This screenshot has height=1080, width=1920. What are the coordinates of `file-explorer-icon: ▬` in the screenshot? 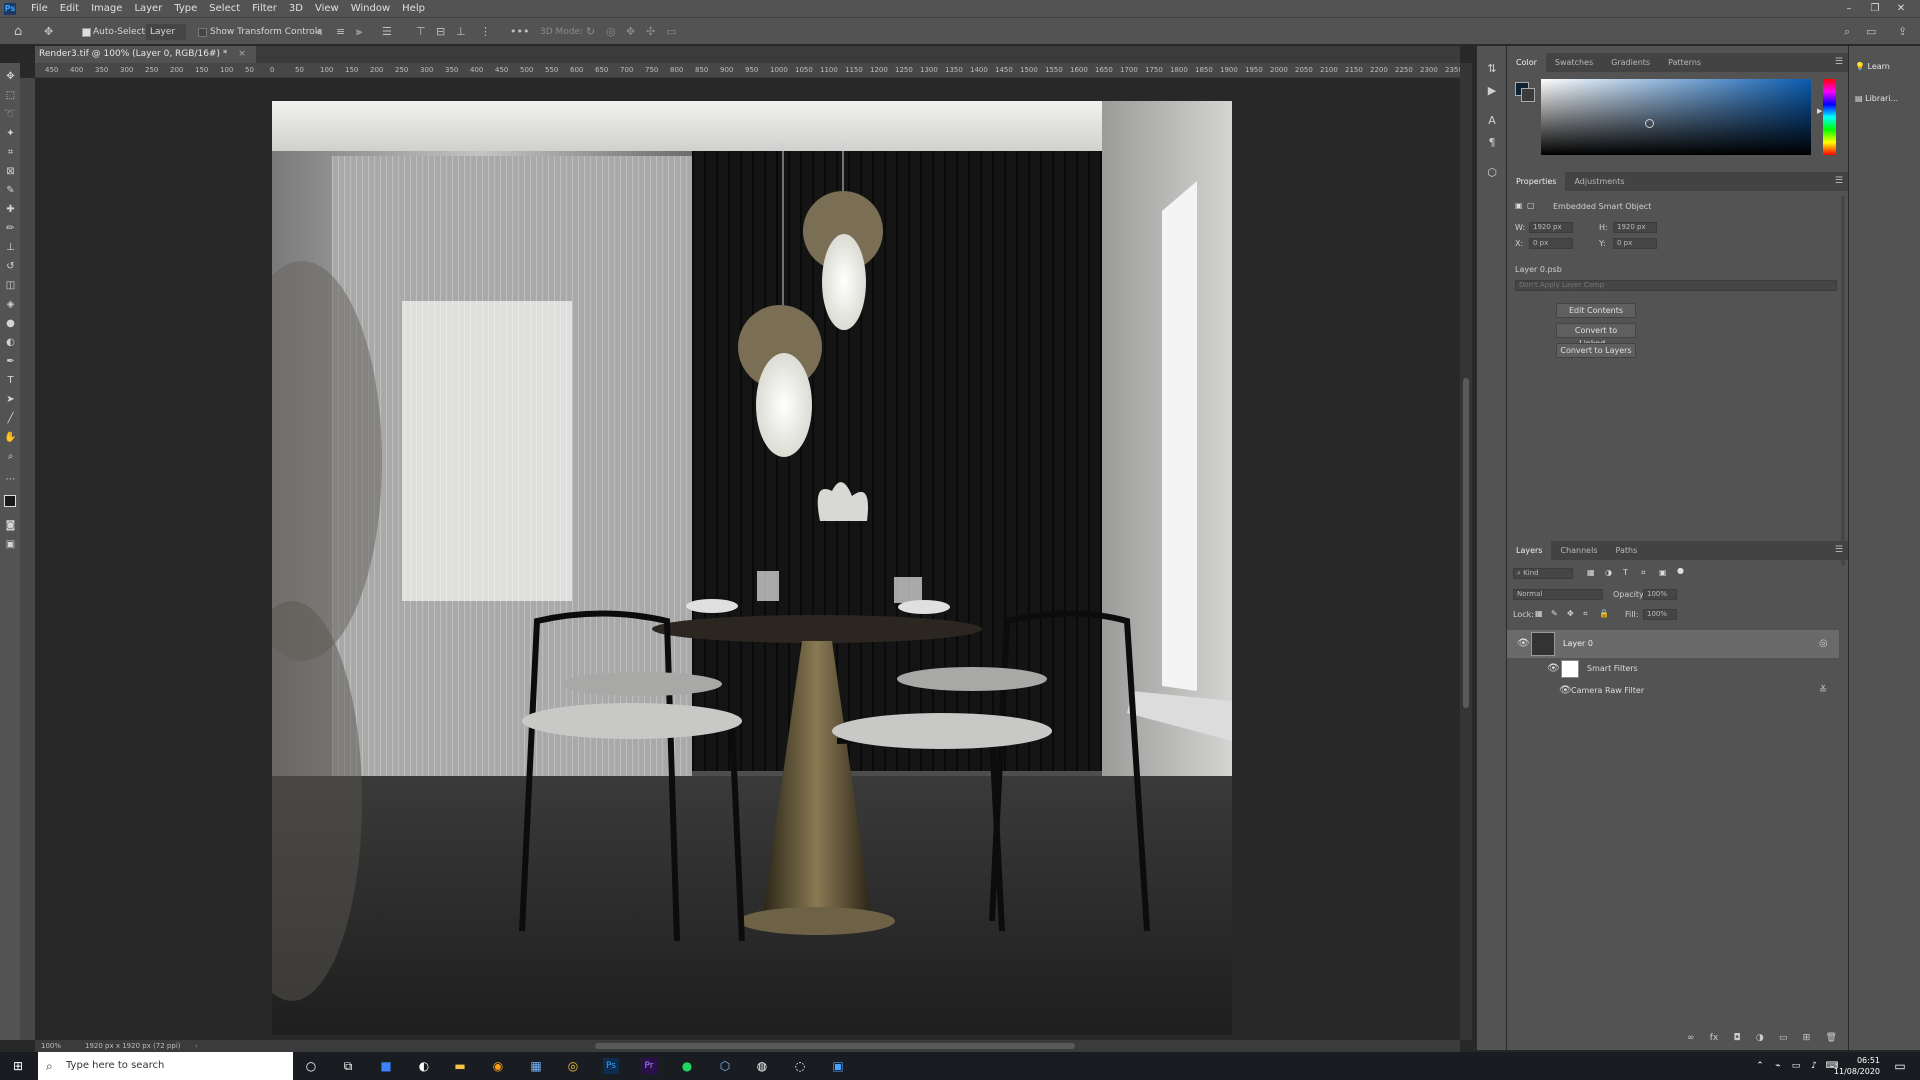 It's located at (460, 1066).